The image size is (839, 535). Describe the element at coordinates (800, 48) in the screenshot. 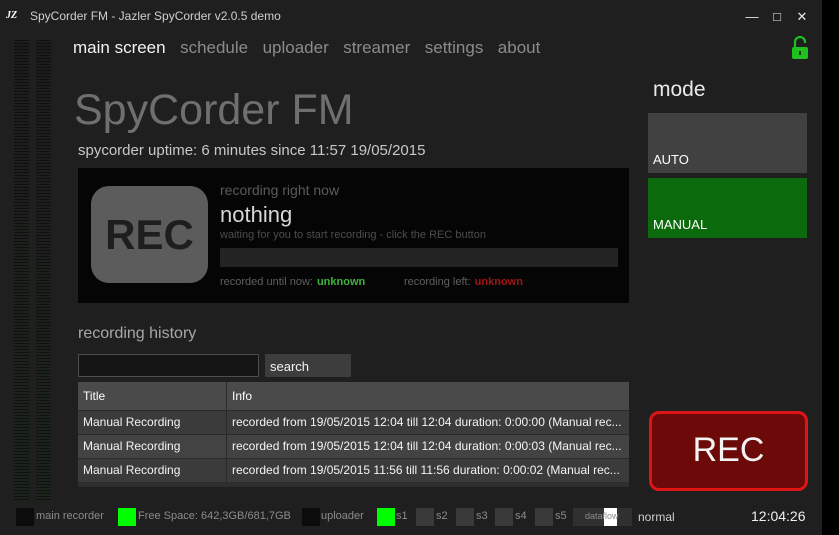

I see `unlocked-padlock-icon` at that location.